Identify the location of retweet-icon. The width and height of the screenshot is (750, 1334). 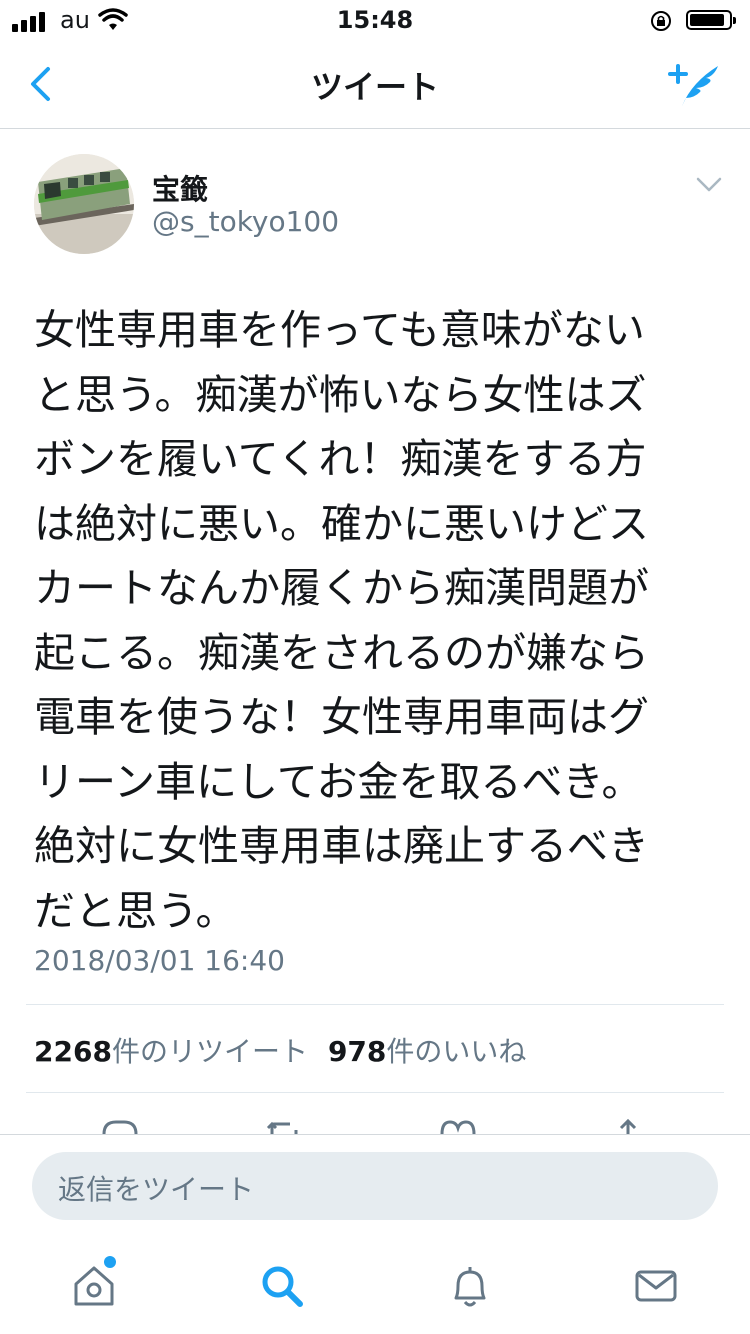
(284, 1123).